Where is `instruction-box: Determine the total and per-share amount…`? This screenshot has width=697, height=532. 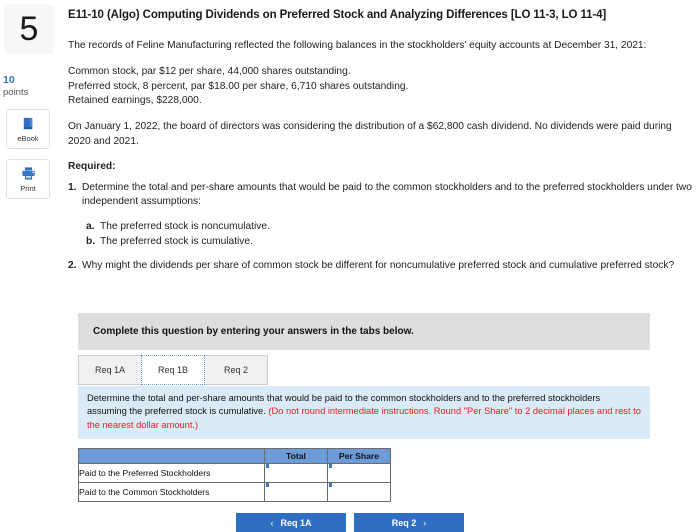
instruction-box: Determine the total and per-share amount… is located at coordinates (364, 412).